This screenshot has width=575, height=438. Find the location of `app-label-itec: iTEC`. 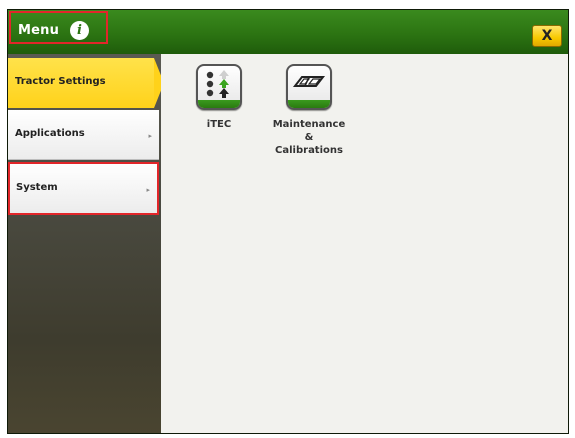

app-label-itec: iTEC is located at coordinates (219, 124).